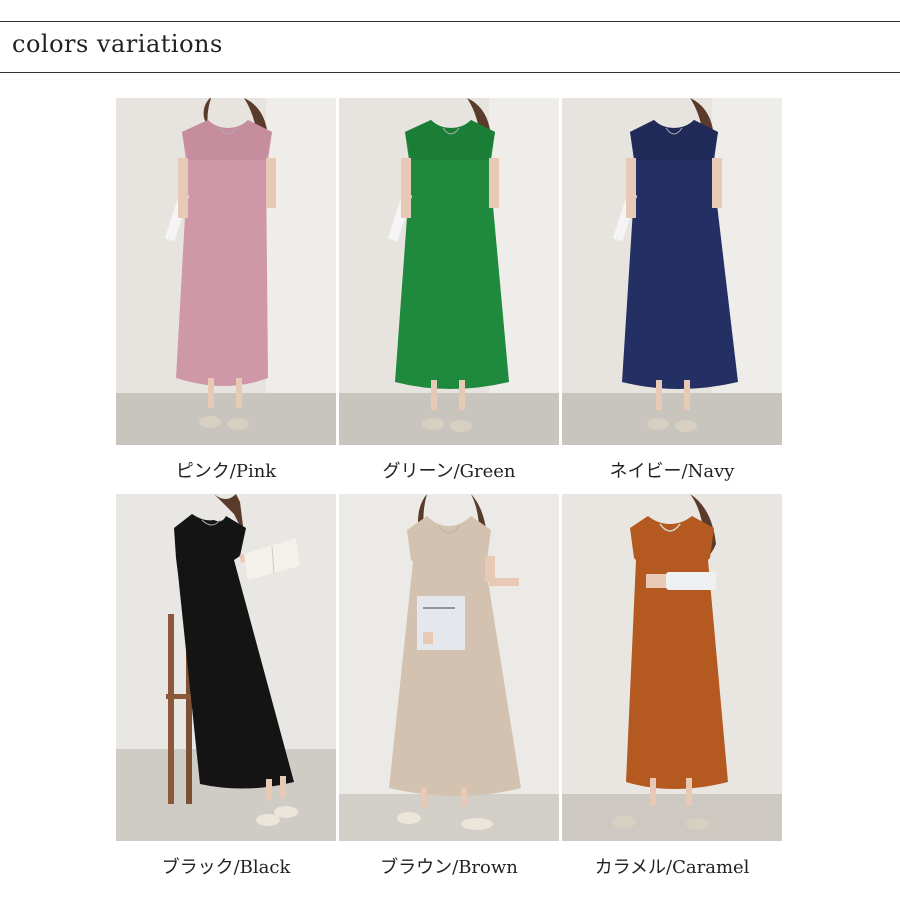  I want to click on dress-photo-brown, so click(449, 667).